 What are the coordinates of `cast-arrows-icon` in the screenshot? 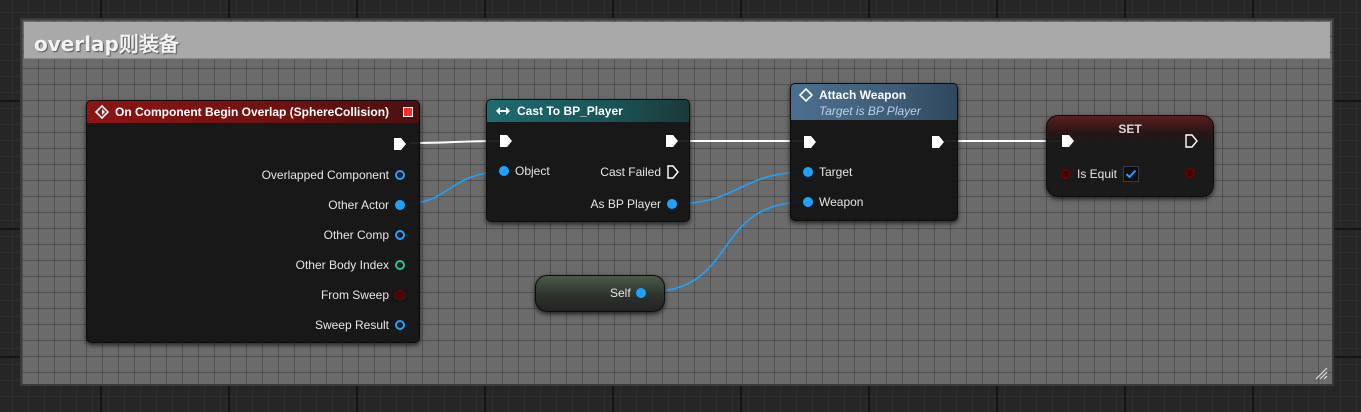 It's located at (503, 111).